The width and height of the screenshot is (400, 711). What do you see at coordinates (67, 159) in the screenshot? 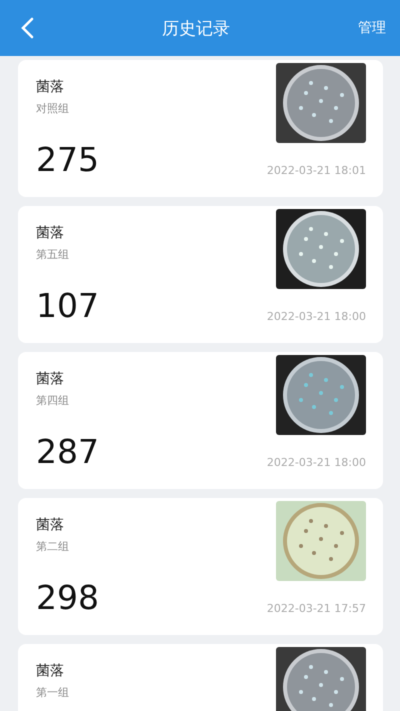
I see `colony-count: 275` at bounding box center [67, 159].